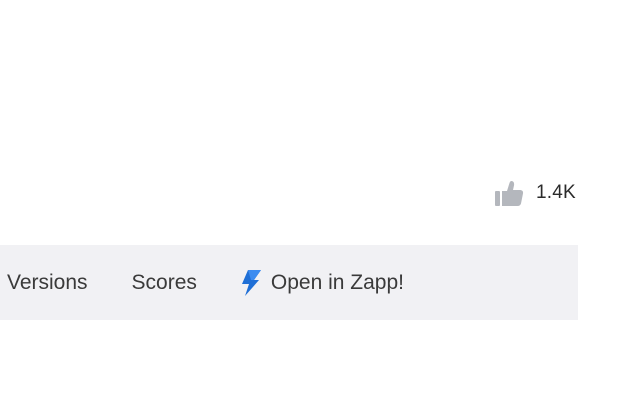 The width and height of the screenshot is (640, 400). What do you see at coordinates (251, 282) in the screenshot?
I see `lightning-bolt-icon` at bounding box center [251, 282].